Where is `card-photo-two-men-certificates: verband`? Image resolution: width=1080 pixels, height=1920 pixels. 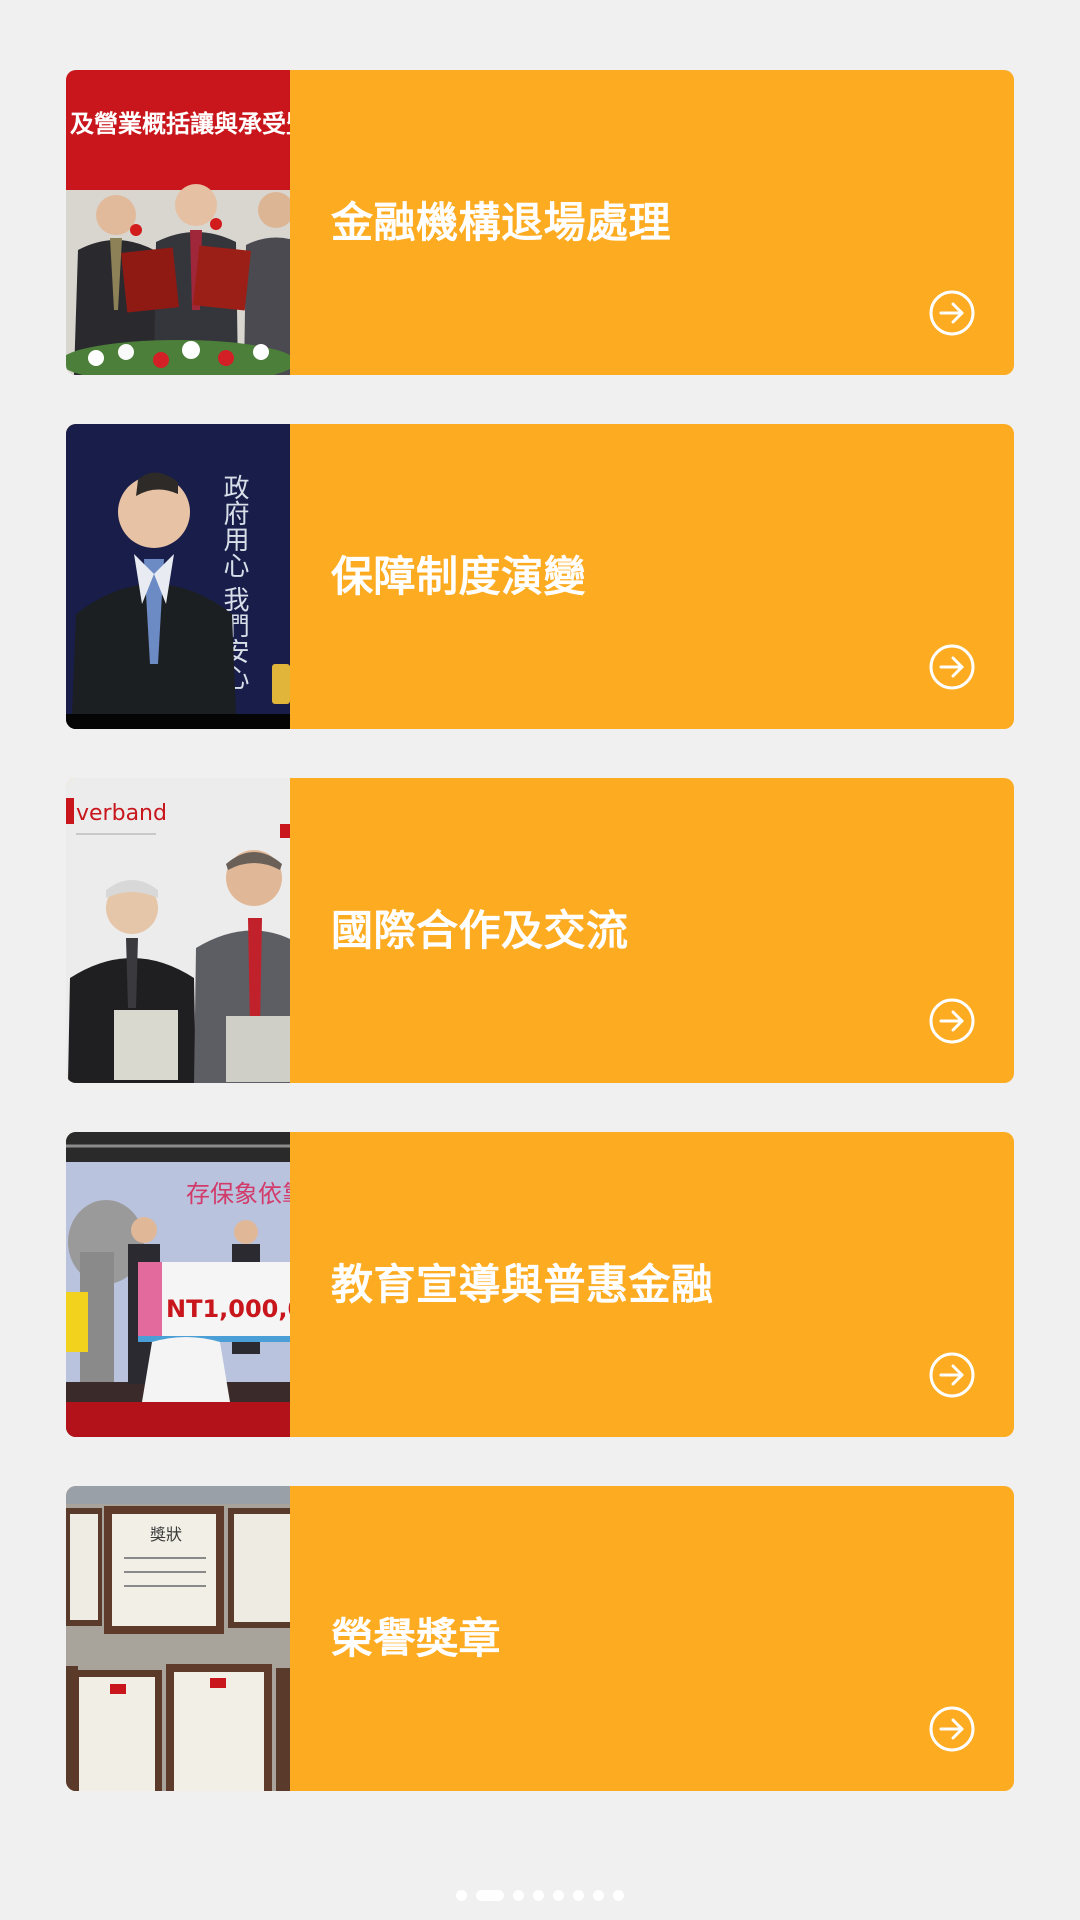
card-photo-two-men-certificates: verband is located at coordinates (178, 930).